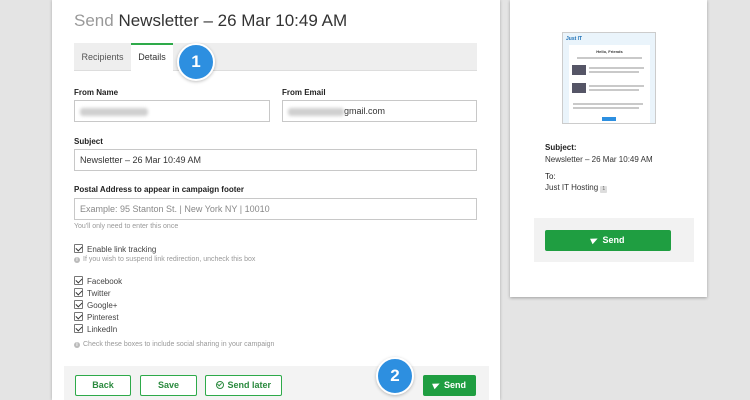 The height and width of the screenshot is (400, 750). I want to click on preview-send-area: Send, so click(614, 240).